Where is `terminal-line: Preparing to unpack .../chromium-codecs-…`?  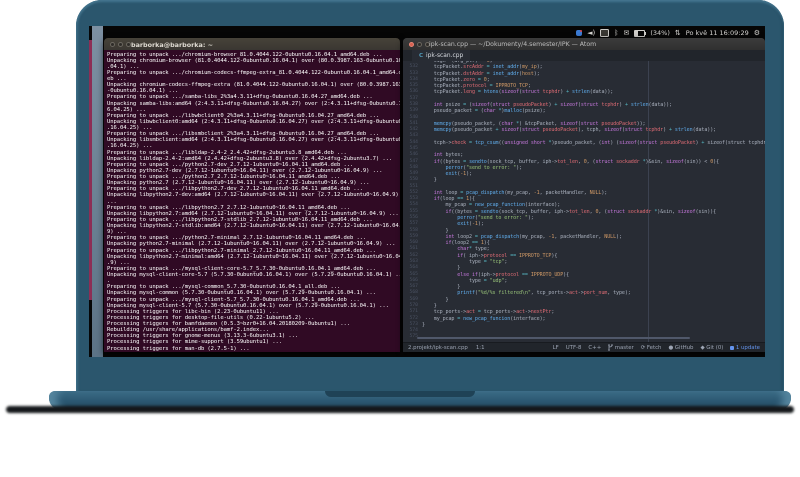
terminal-line: Preparing to unpack .../chromium-codecs-… is located at coordinates (253, 72).